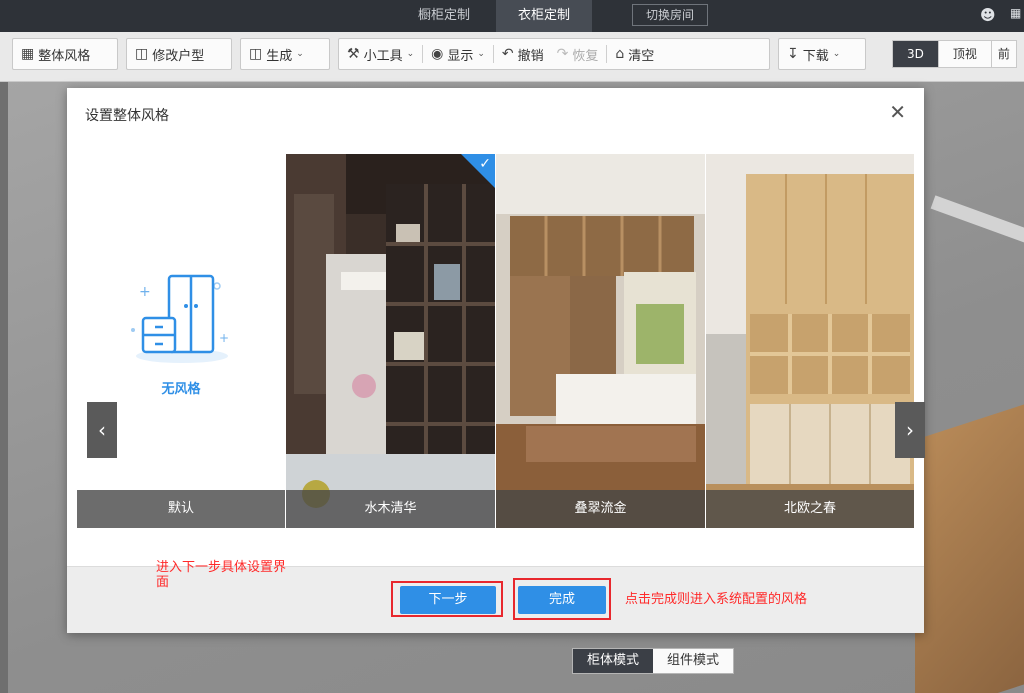  Describe the element at coordinates (460, 54) in the screenshot. I see `display-button: 显示` at that location.